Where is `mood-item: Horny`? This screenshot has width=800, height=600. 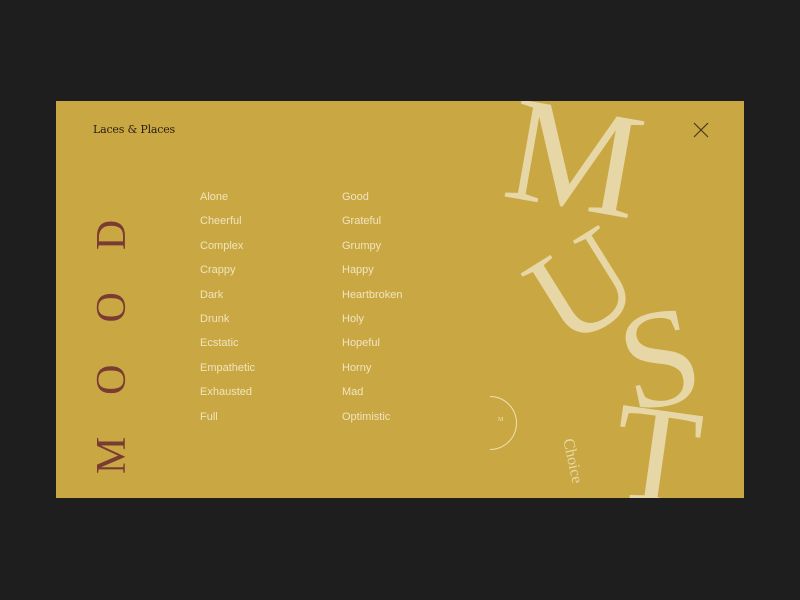 mood-item: Horny is located at coordinates (372, 373).